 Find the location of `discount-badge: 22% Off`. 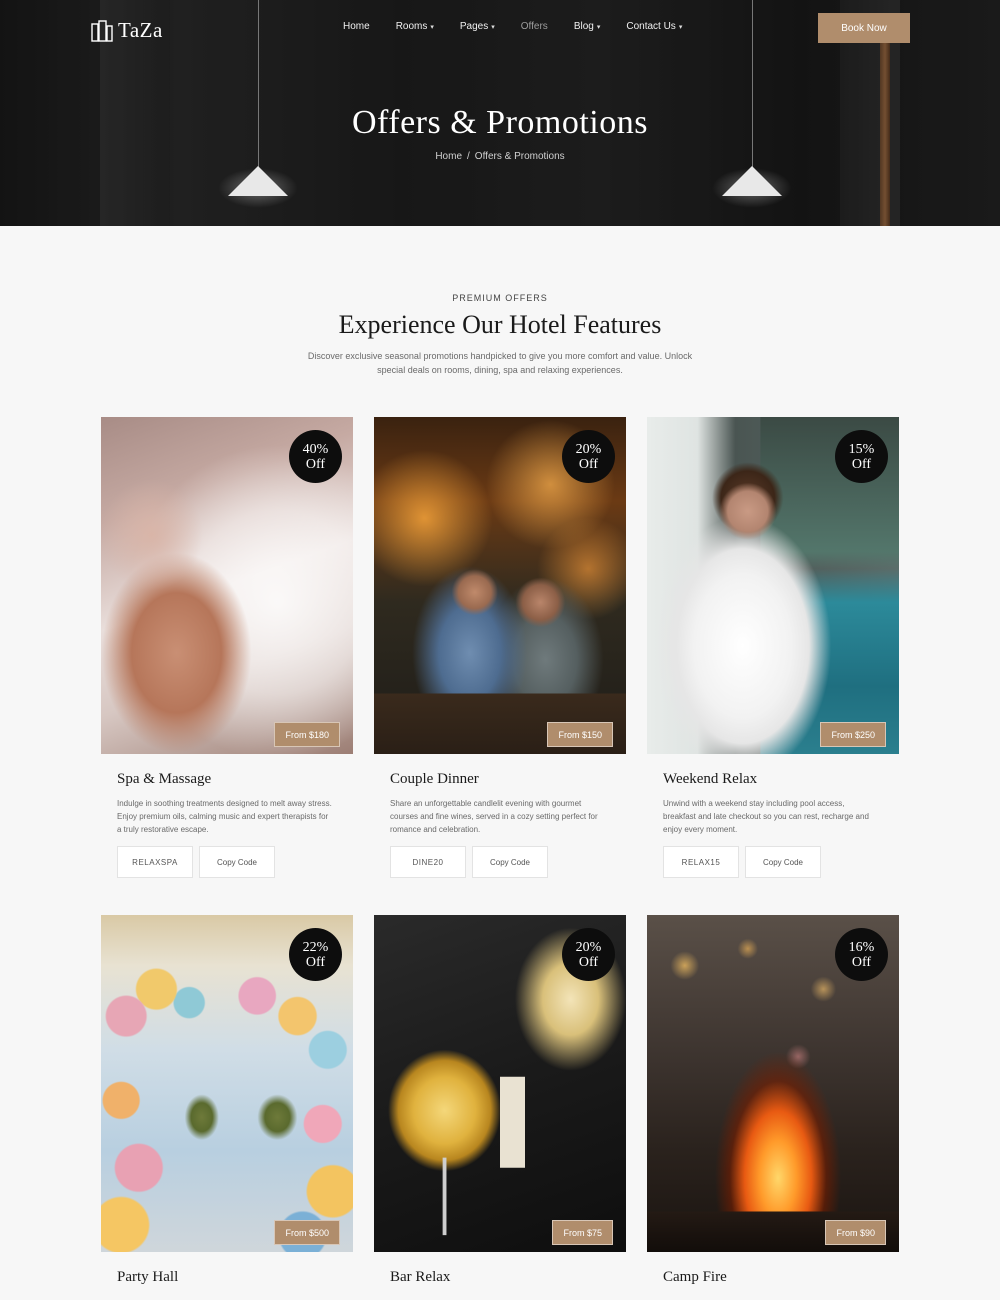

discount-badge: 22% Off is located at coordinates (315, 954).